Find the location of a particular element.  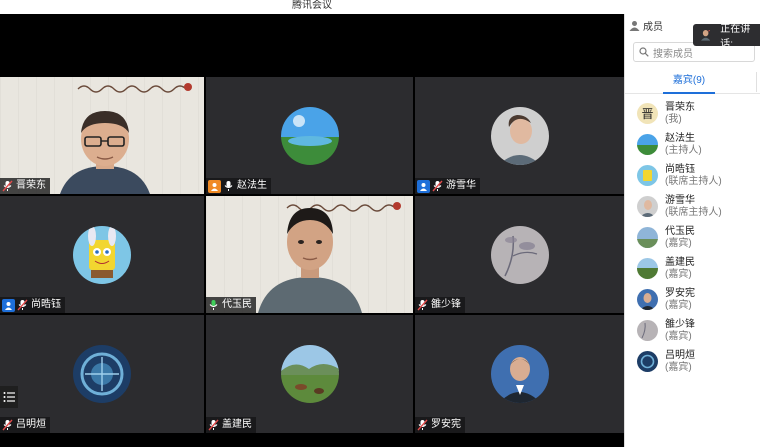

member-tabs: 嘉宾(9) is located at coordinates (692, 82).